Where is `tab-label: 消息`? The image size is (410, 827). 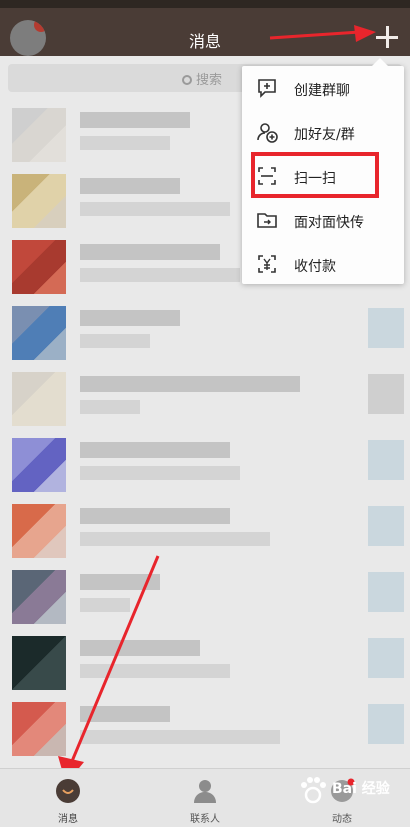
tab-label: 消息 is located at coordinates (68, 819).